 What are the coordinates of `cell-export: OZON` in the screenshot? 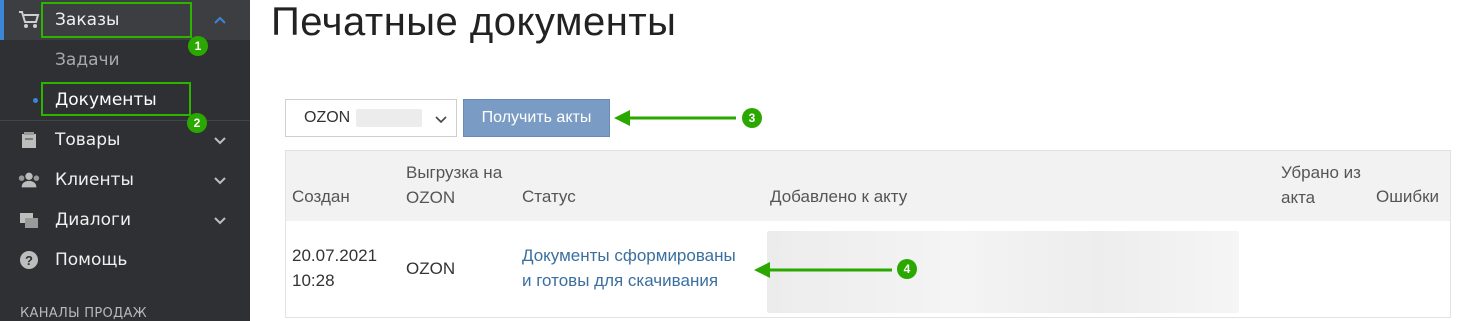 It's located at (431, 268).